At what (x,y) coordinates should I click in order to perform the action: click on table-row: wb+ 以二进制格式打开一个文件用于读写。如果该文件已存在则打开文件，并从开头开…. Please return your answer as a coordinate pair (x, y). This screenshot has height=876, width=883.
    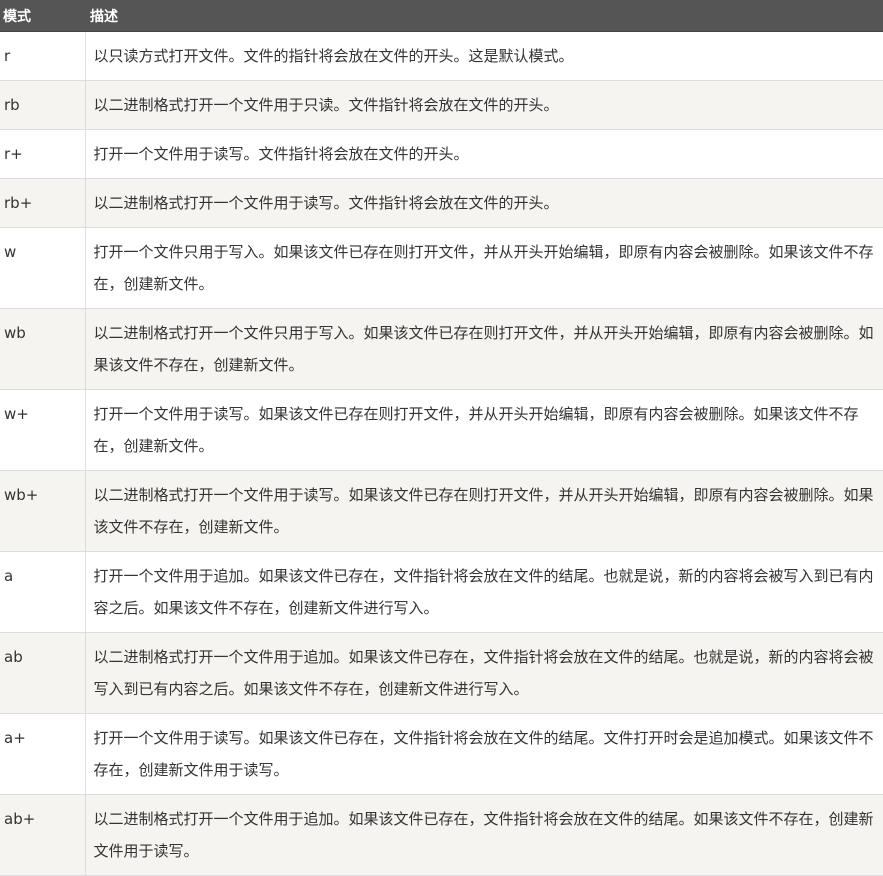
    Looking at the image, I should click on (441, 511).